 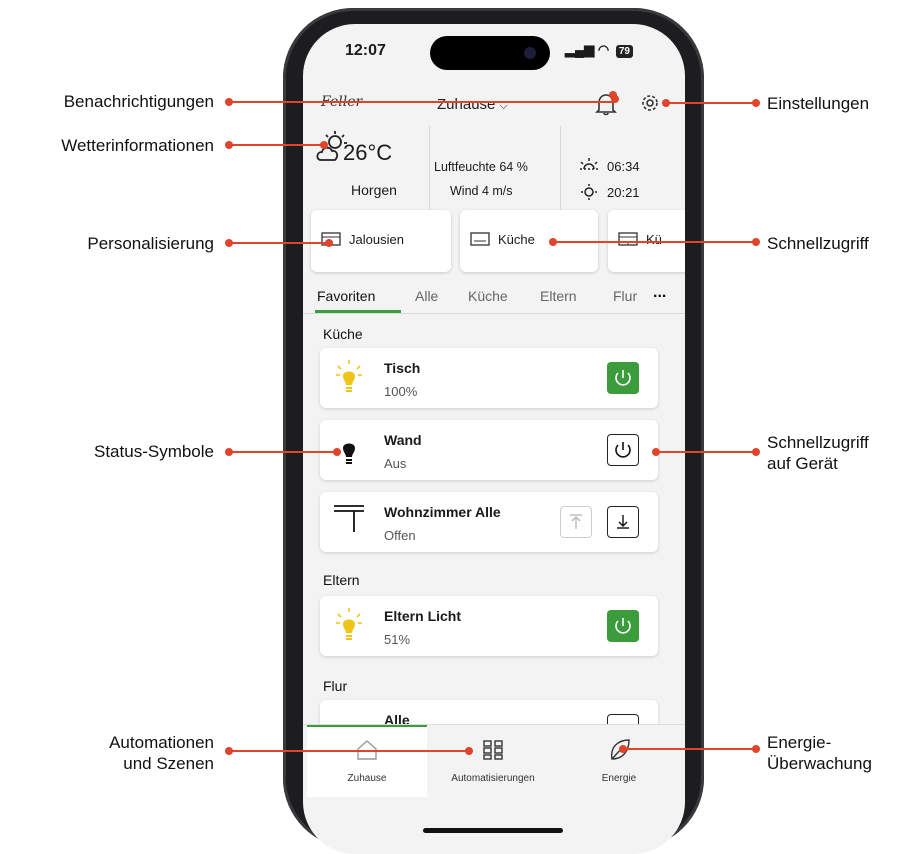 I want to click on quick-access-label: Jalousien, so click(x=376, y=239).